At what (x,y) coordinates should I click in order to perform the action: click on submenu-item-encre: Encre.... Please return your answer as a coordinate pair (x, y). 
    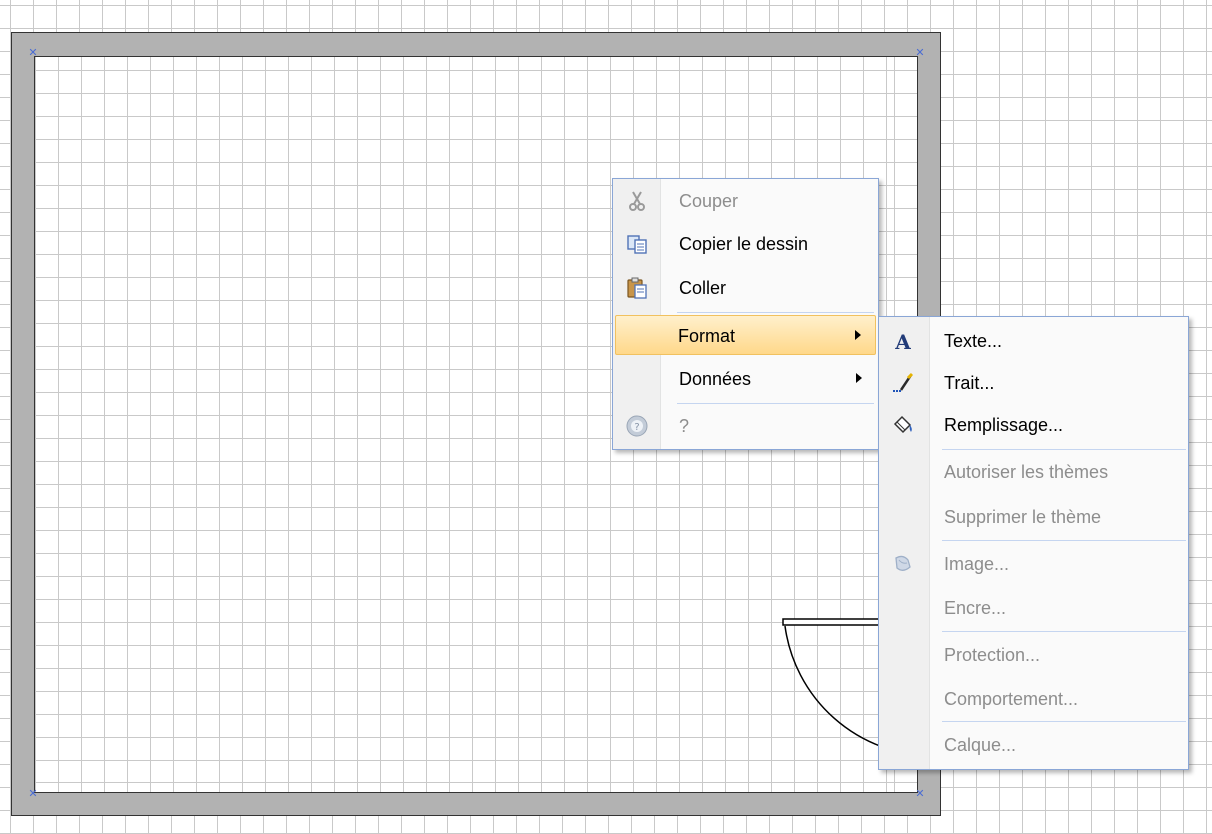
    Looking at the image, I should click on (1033, 608).